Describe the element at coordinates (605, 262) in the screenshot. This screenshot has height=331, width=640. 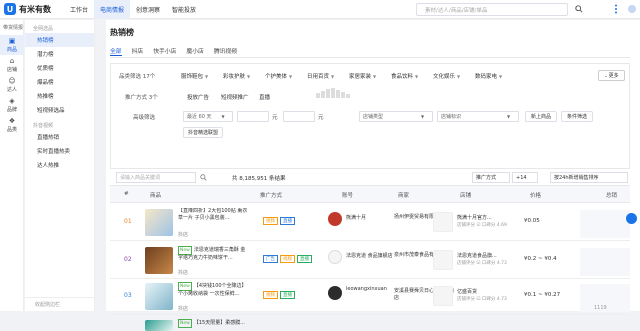
I see `total-sales-cell` at that location.